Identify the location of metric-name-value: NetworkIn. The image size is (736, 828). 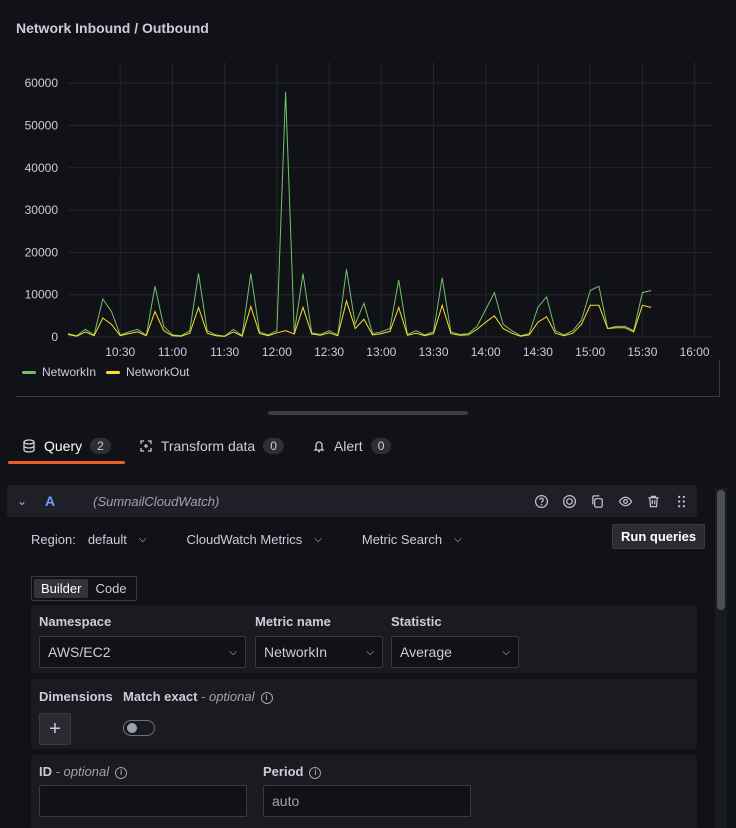
(296, 652).